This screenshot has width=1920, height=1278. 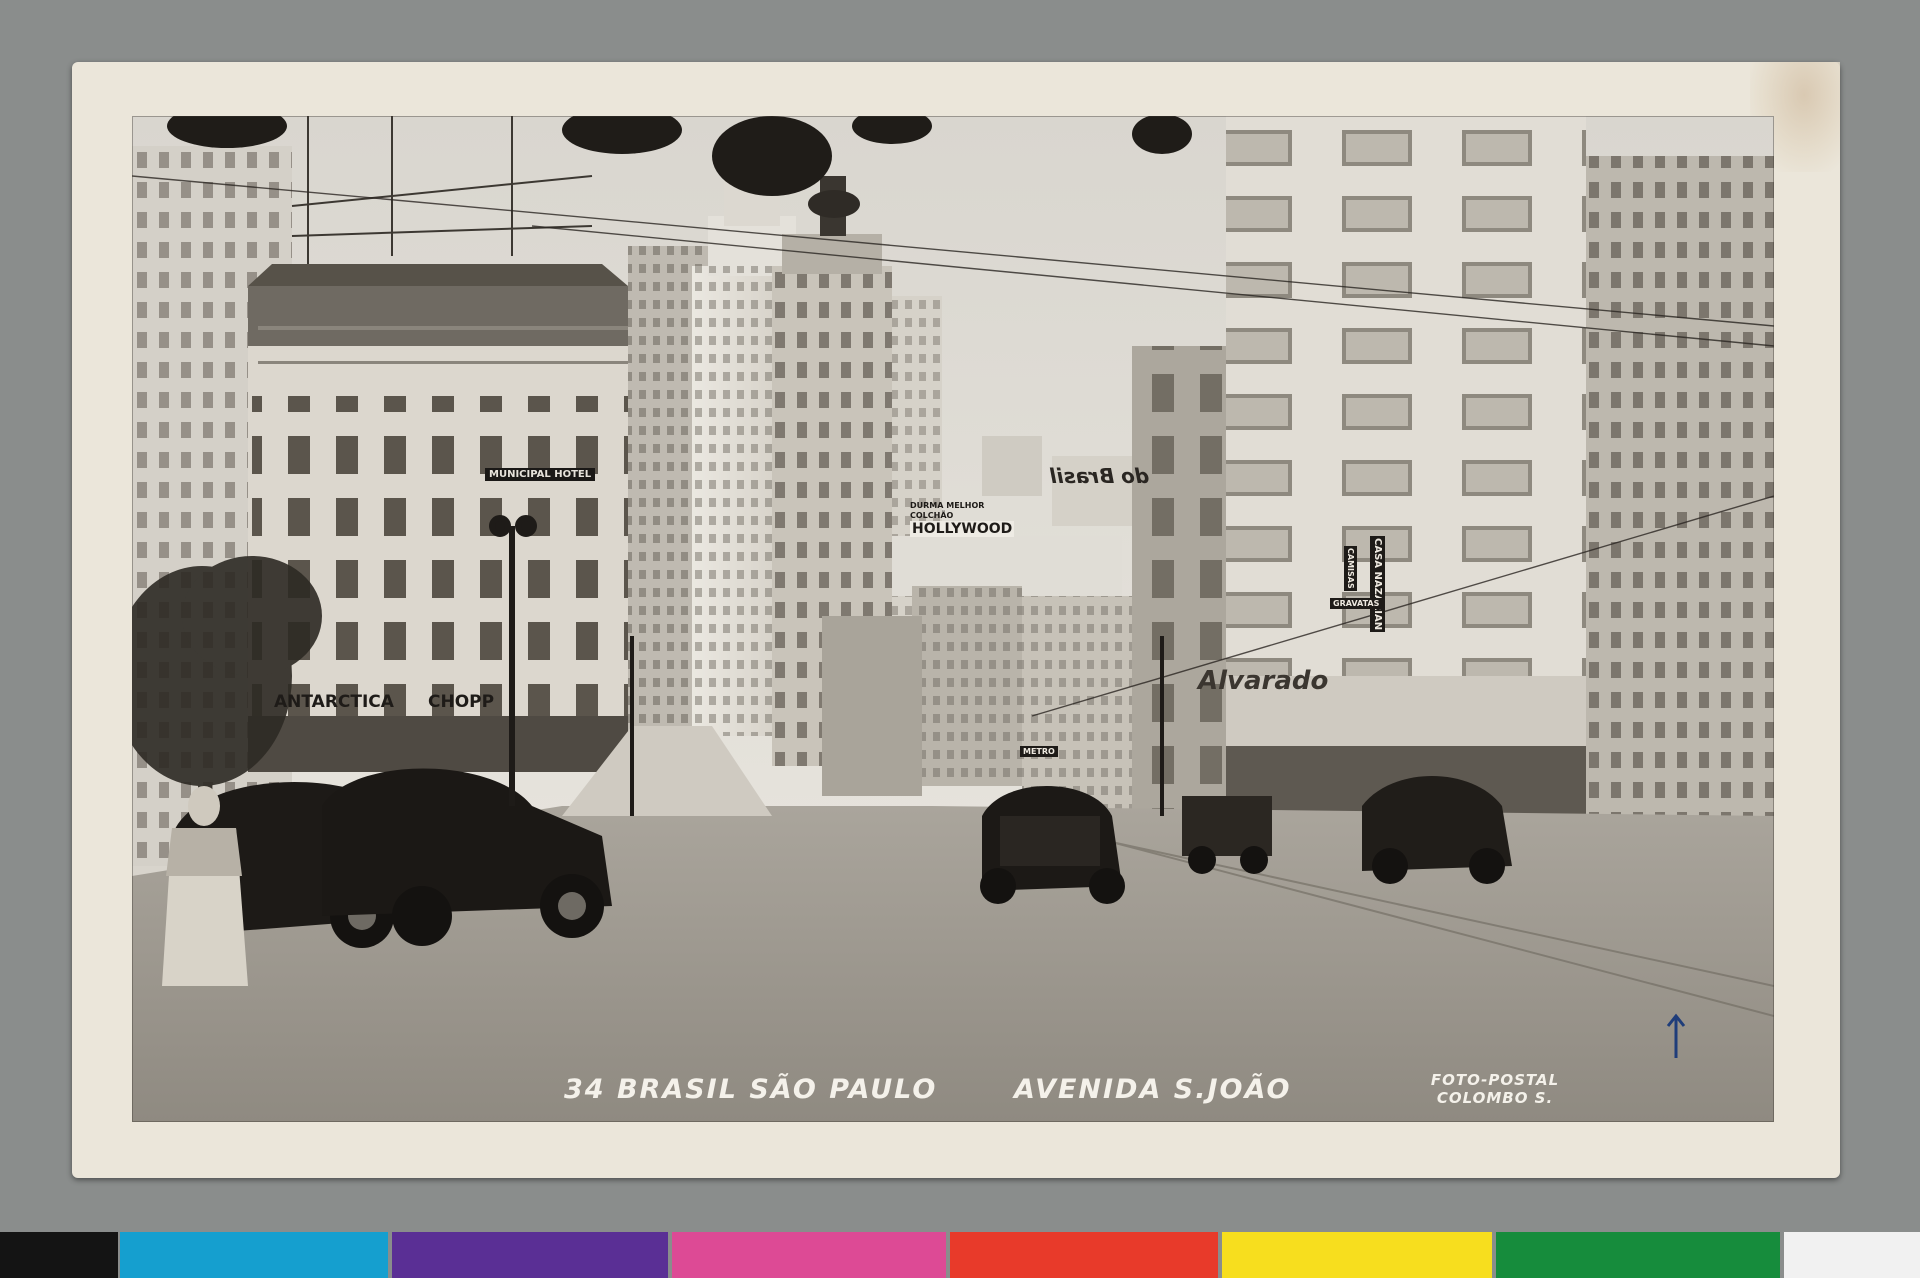 I want to click on credit-line-2: COLOMBO S., so click(x=1495, y=1098).